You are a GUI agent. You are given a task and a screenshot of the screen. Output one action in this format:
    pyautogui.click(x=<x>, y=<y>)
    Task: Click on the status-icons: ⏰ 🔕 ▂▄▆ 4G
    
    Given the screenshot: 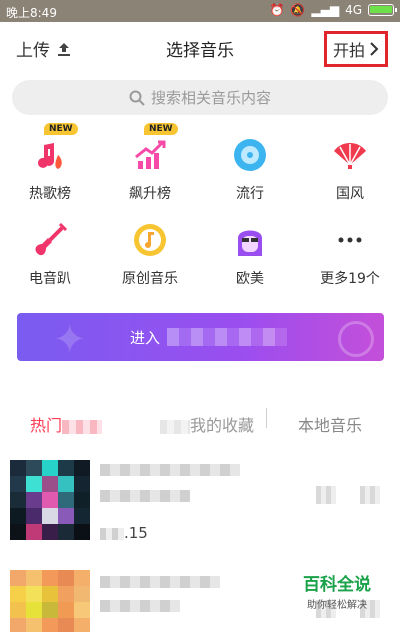 What is the action you would take?
    pyautogui.click(x=333, y=10)
    